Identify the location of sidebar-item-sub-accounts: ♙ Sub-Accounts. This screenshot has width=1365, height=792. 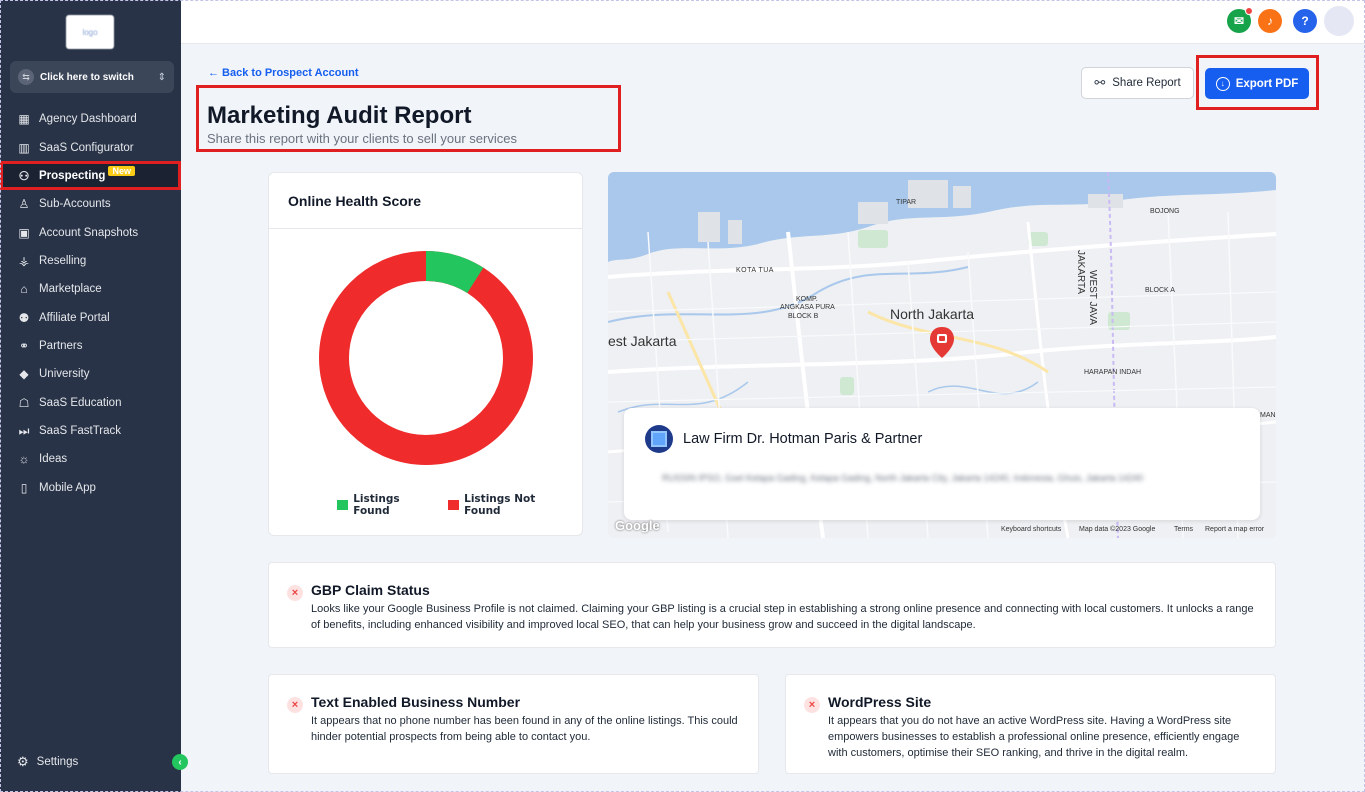
(90, 204).